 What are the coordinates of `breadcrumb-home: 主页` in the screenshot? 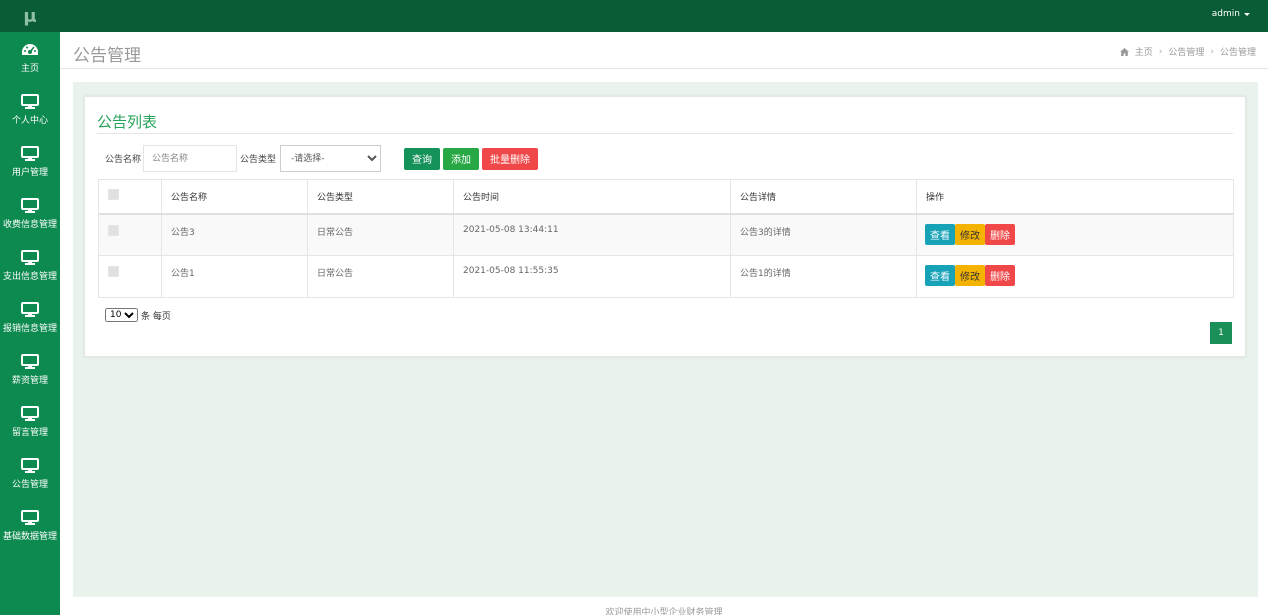 It's located at (1144, 51).